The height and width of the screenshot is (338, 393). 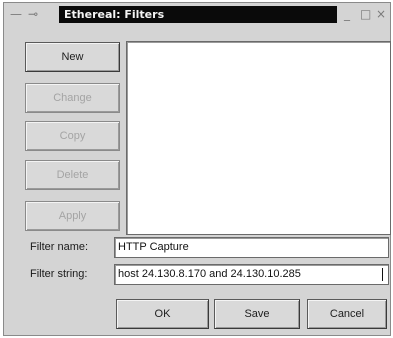 I want to click on pin-icon: ⊸, so click(x=33, y=14).